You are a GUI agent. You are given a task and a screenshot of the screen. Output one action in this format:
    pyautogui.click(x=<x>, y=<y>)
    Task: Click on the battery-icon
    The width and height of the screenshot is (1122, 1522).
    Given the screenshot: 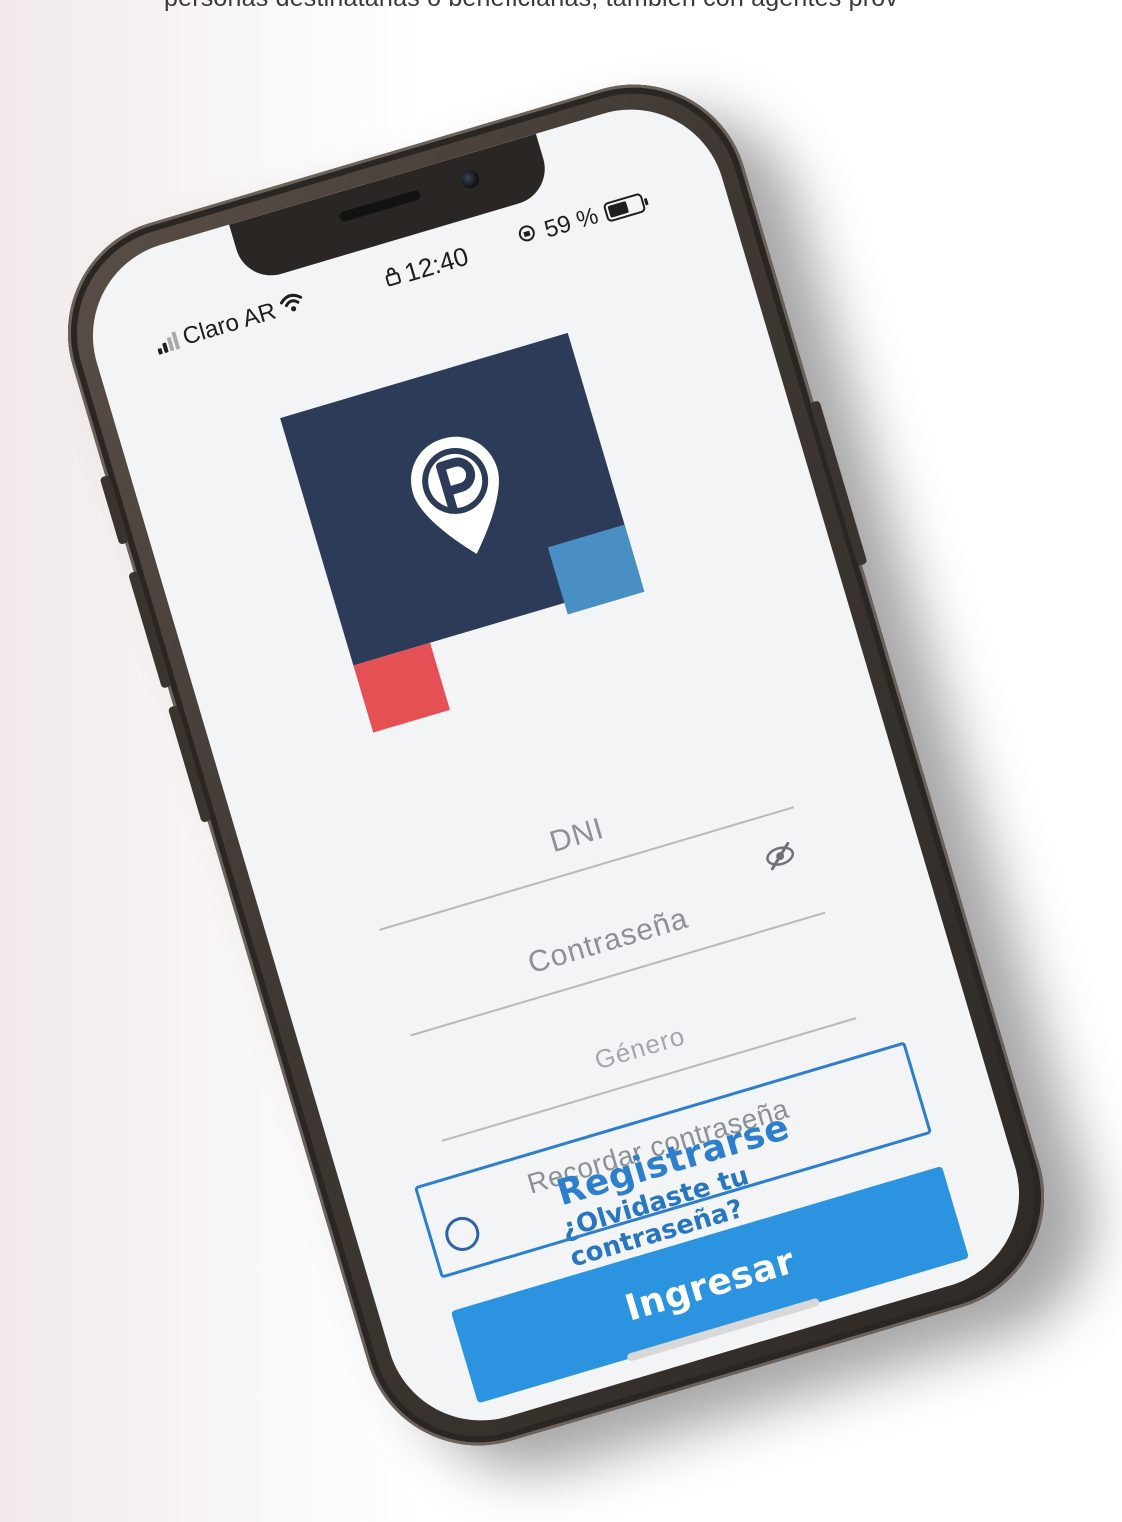 What is the action you would take?
    pyautogui.click(x=624, y=207)
    